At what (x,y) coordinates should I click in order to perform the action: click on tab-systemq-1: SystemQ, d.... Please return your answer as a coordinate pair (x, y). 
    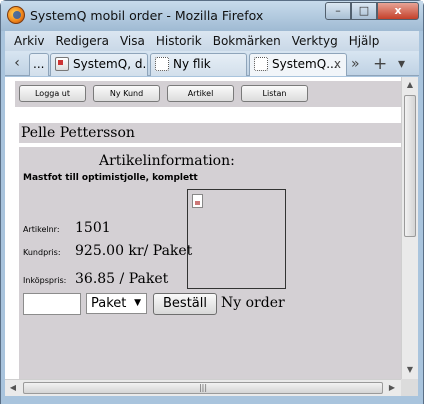
    Looking at the image, I should click on (99, 64).